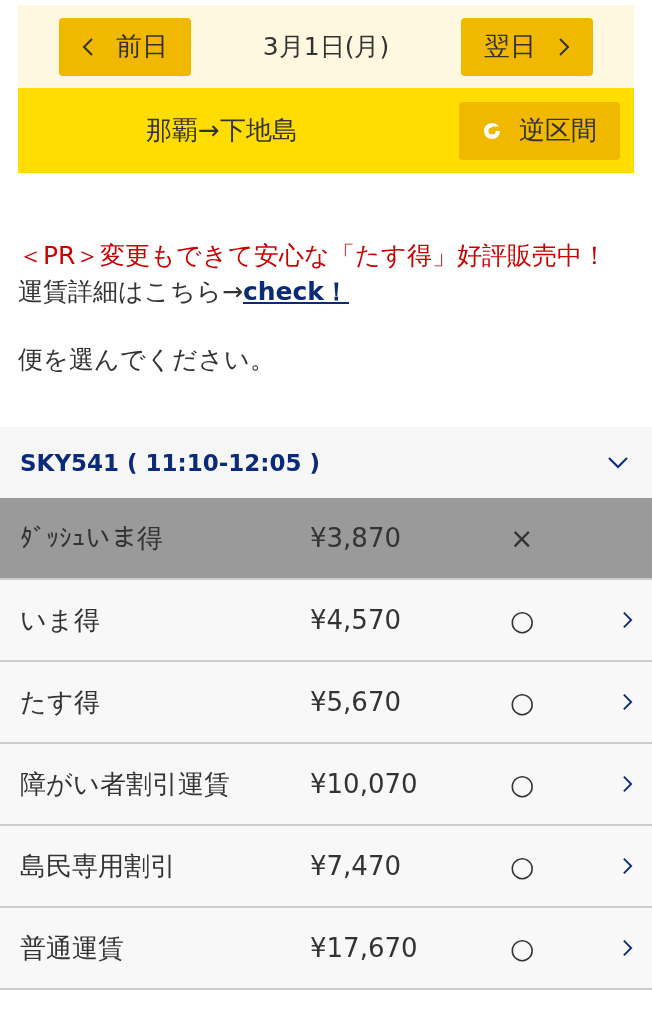 The image size is (652, 1024). What do you see at coordinates (356, 538) in the screenshot?
I see `fare-price: ¥3,870` at bounding box center [356, 538].